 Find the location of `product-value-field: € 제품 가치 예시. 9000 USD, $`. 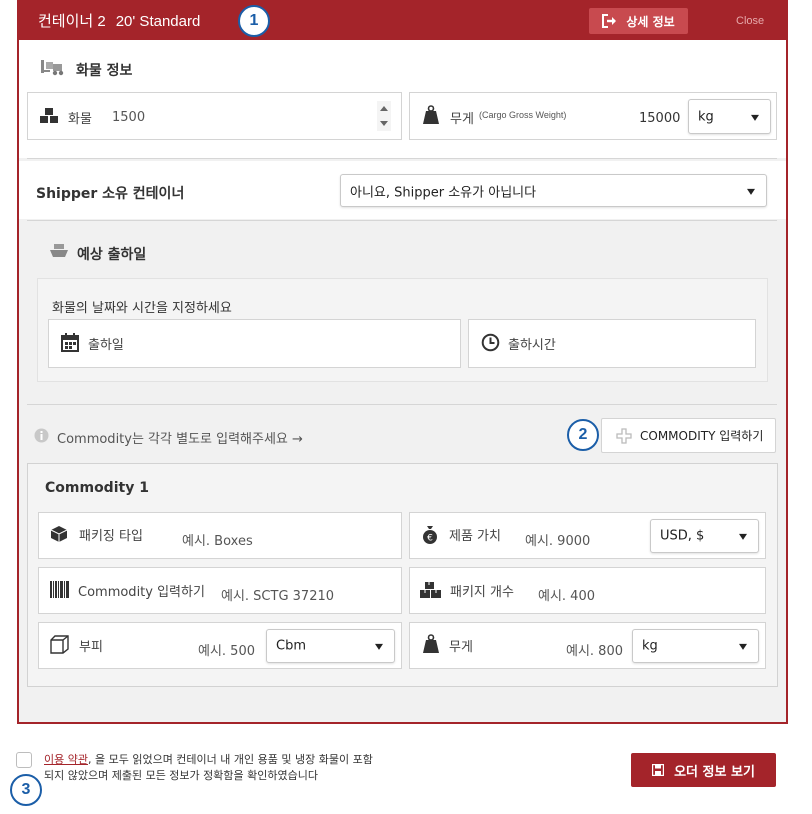

product-value-field: € 제품 가치 예시. 9000 USD, $ is located at coordinates (587, 535).